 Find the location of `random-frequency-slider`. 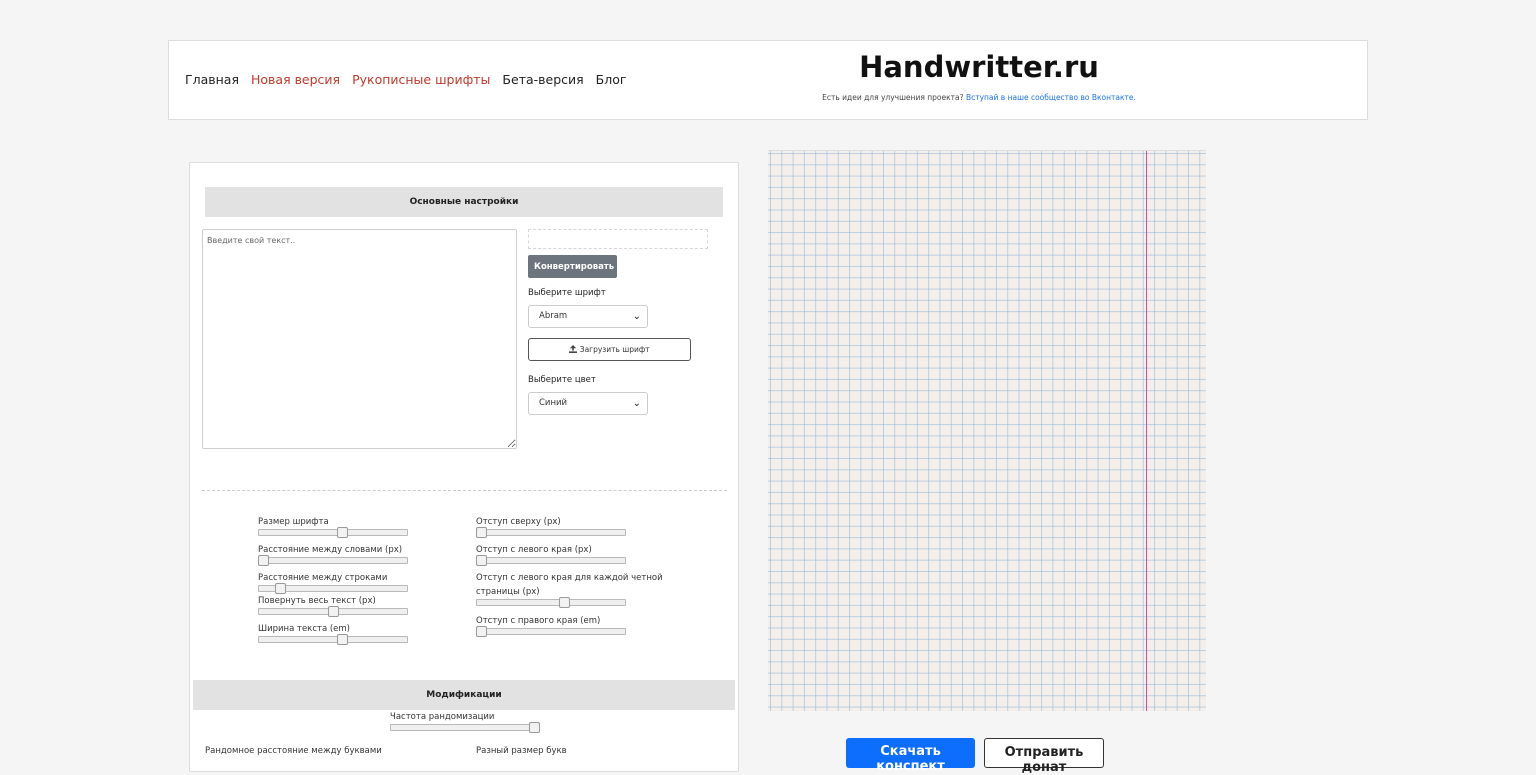

random-frequency-slider is located at coordinates (465, 727).